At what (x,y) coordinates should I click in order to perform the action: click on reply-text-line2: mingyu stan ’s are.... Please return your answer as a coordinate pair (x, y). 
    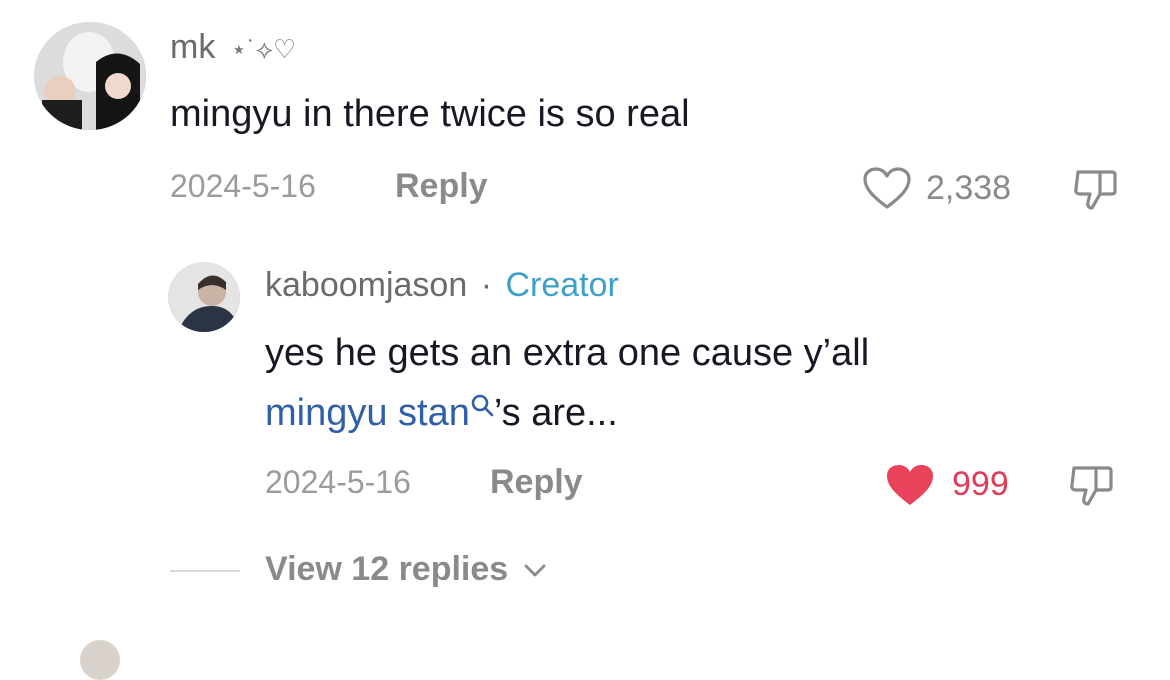
    Looking at the image, I should click on (441, 414).